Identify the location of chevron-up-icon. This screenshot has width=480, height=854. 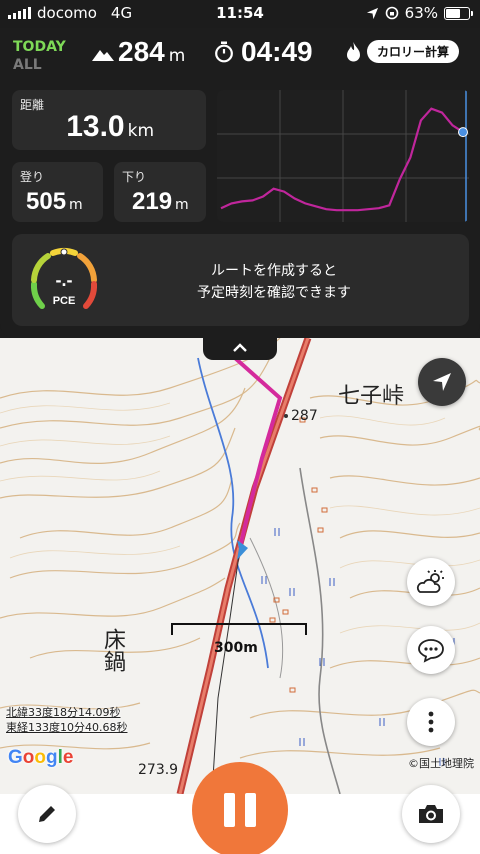
(240, 347).